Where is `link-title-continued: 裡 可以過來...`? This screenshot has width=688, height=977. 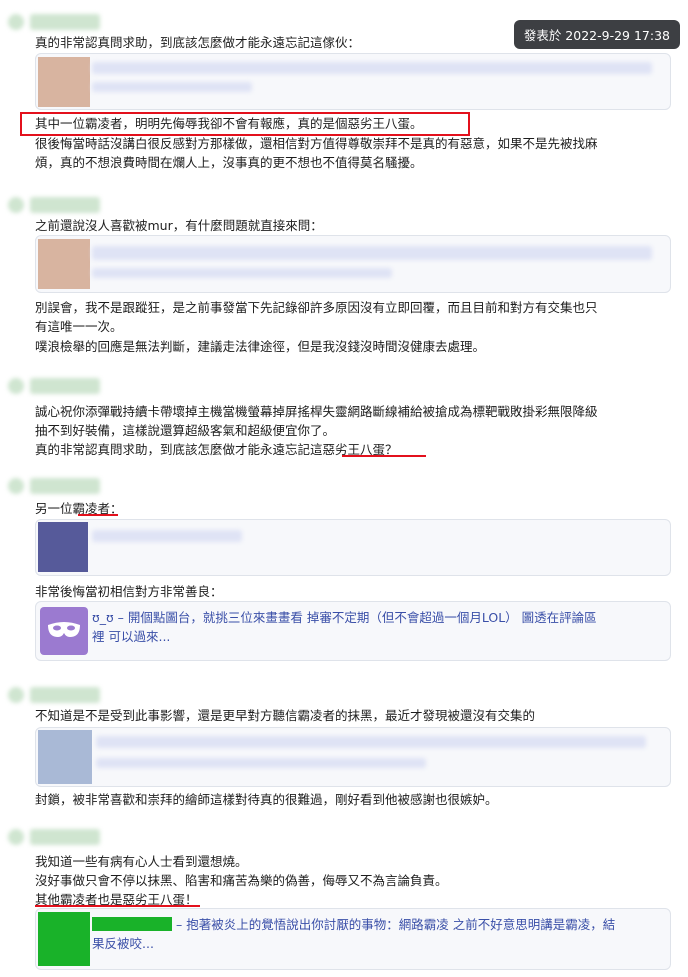
link-title-continued: 裡 可以過來... is located at coordinates (131, 636).